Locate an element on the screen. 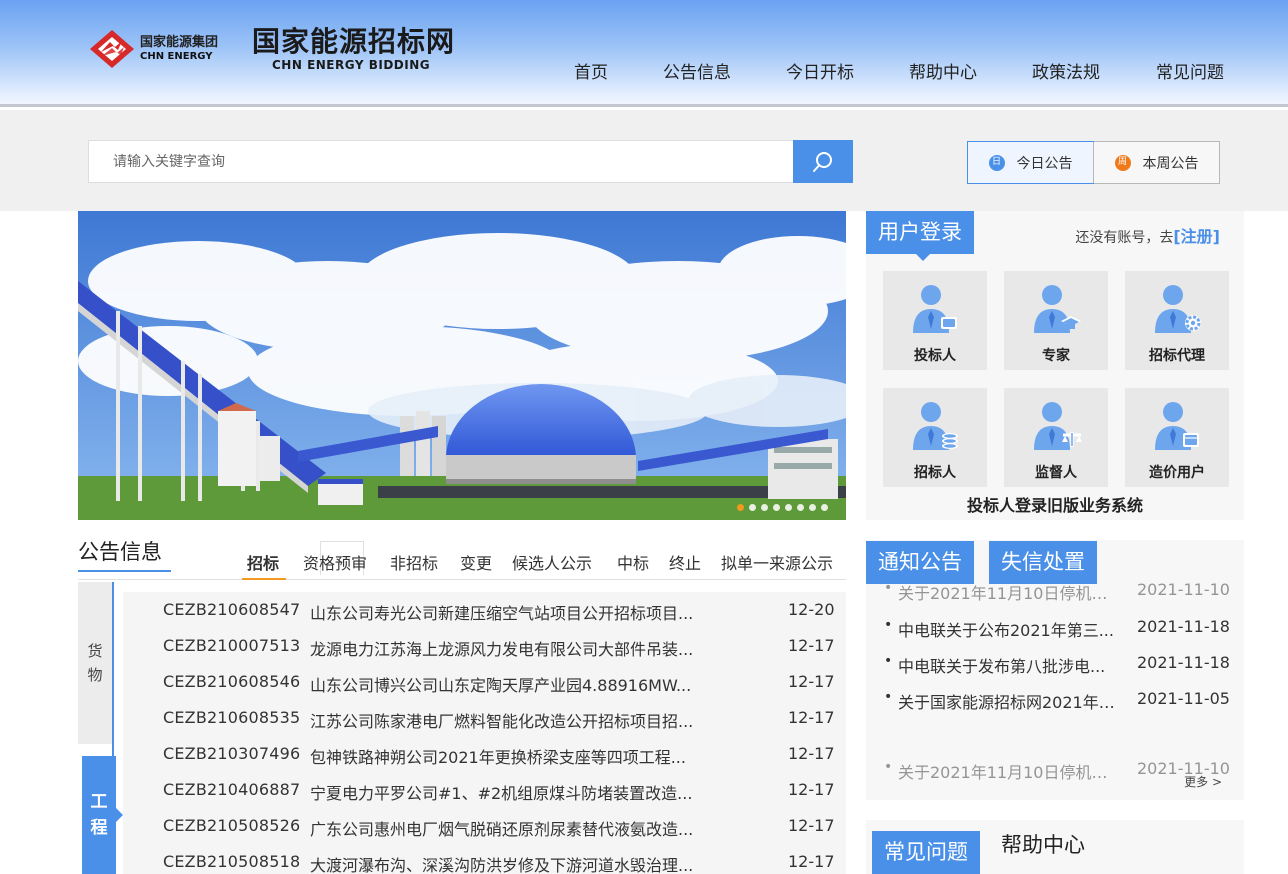  tab-help-center: 帮助中心 is located at coordinates (1043, 844).